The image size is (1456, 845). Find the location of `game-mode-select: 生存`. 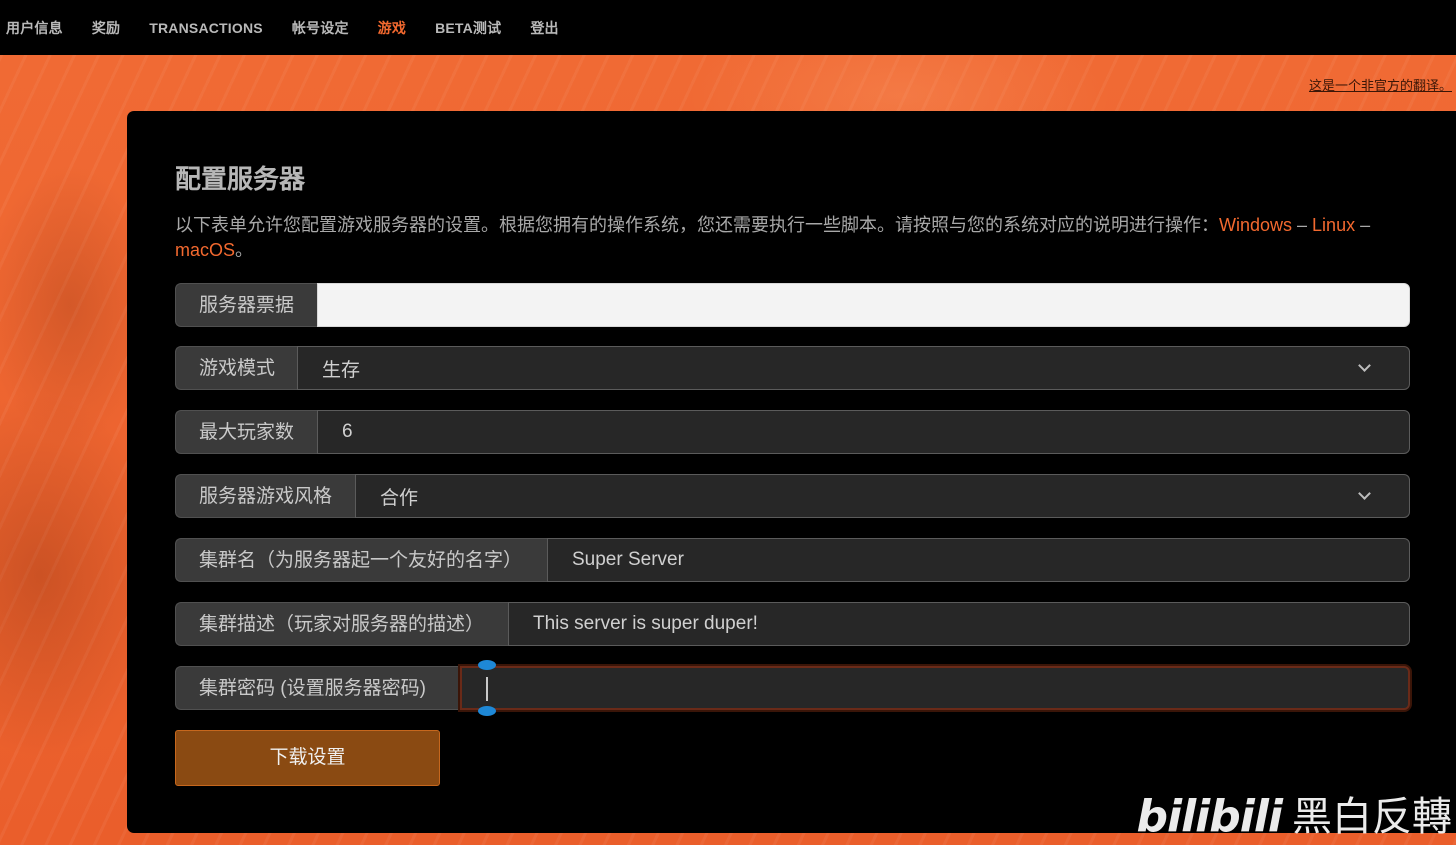

game-mode-select: 生存 is located at coordinates (853, 368).